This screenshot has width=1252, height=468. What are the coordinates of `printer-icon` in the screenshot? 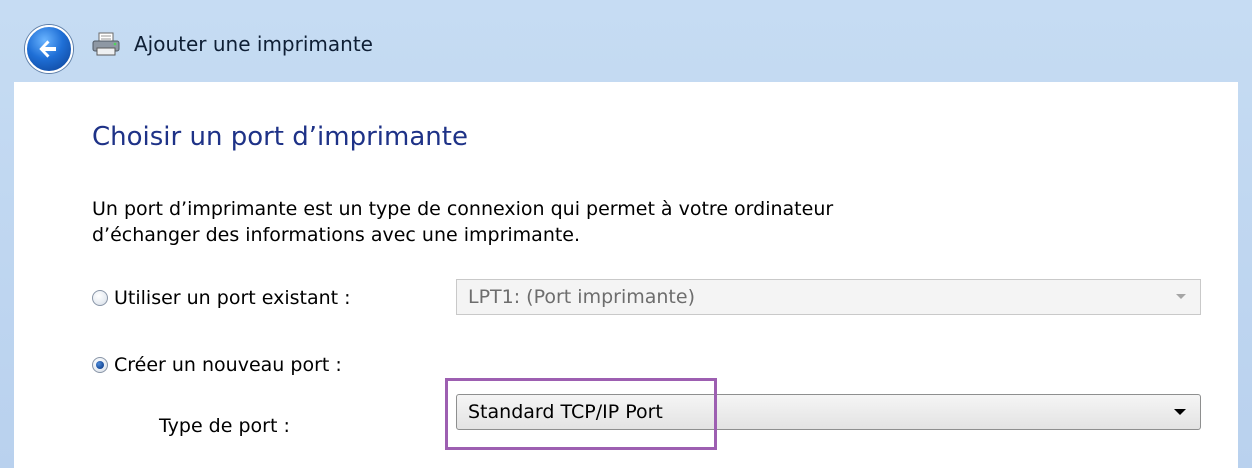 It's located at (106, 44).